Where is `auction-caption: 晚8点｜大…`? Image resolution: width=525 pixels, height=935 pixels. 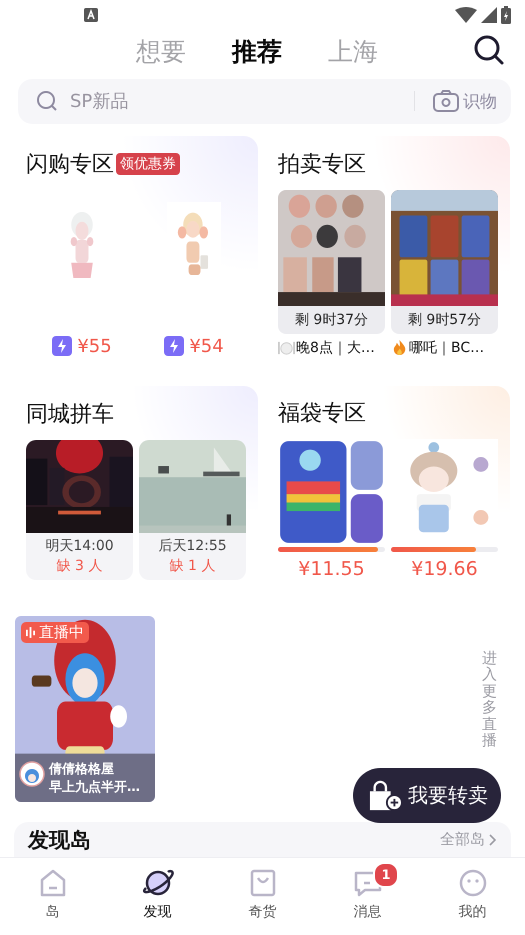
auction-caption: 晚8点｜大… is located at coordinates (335, 347).